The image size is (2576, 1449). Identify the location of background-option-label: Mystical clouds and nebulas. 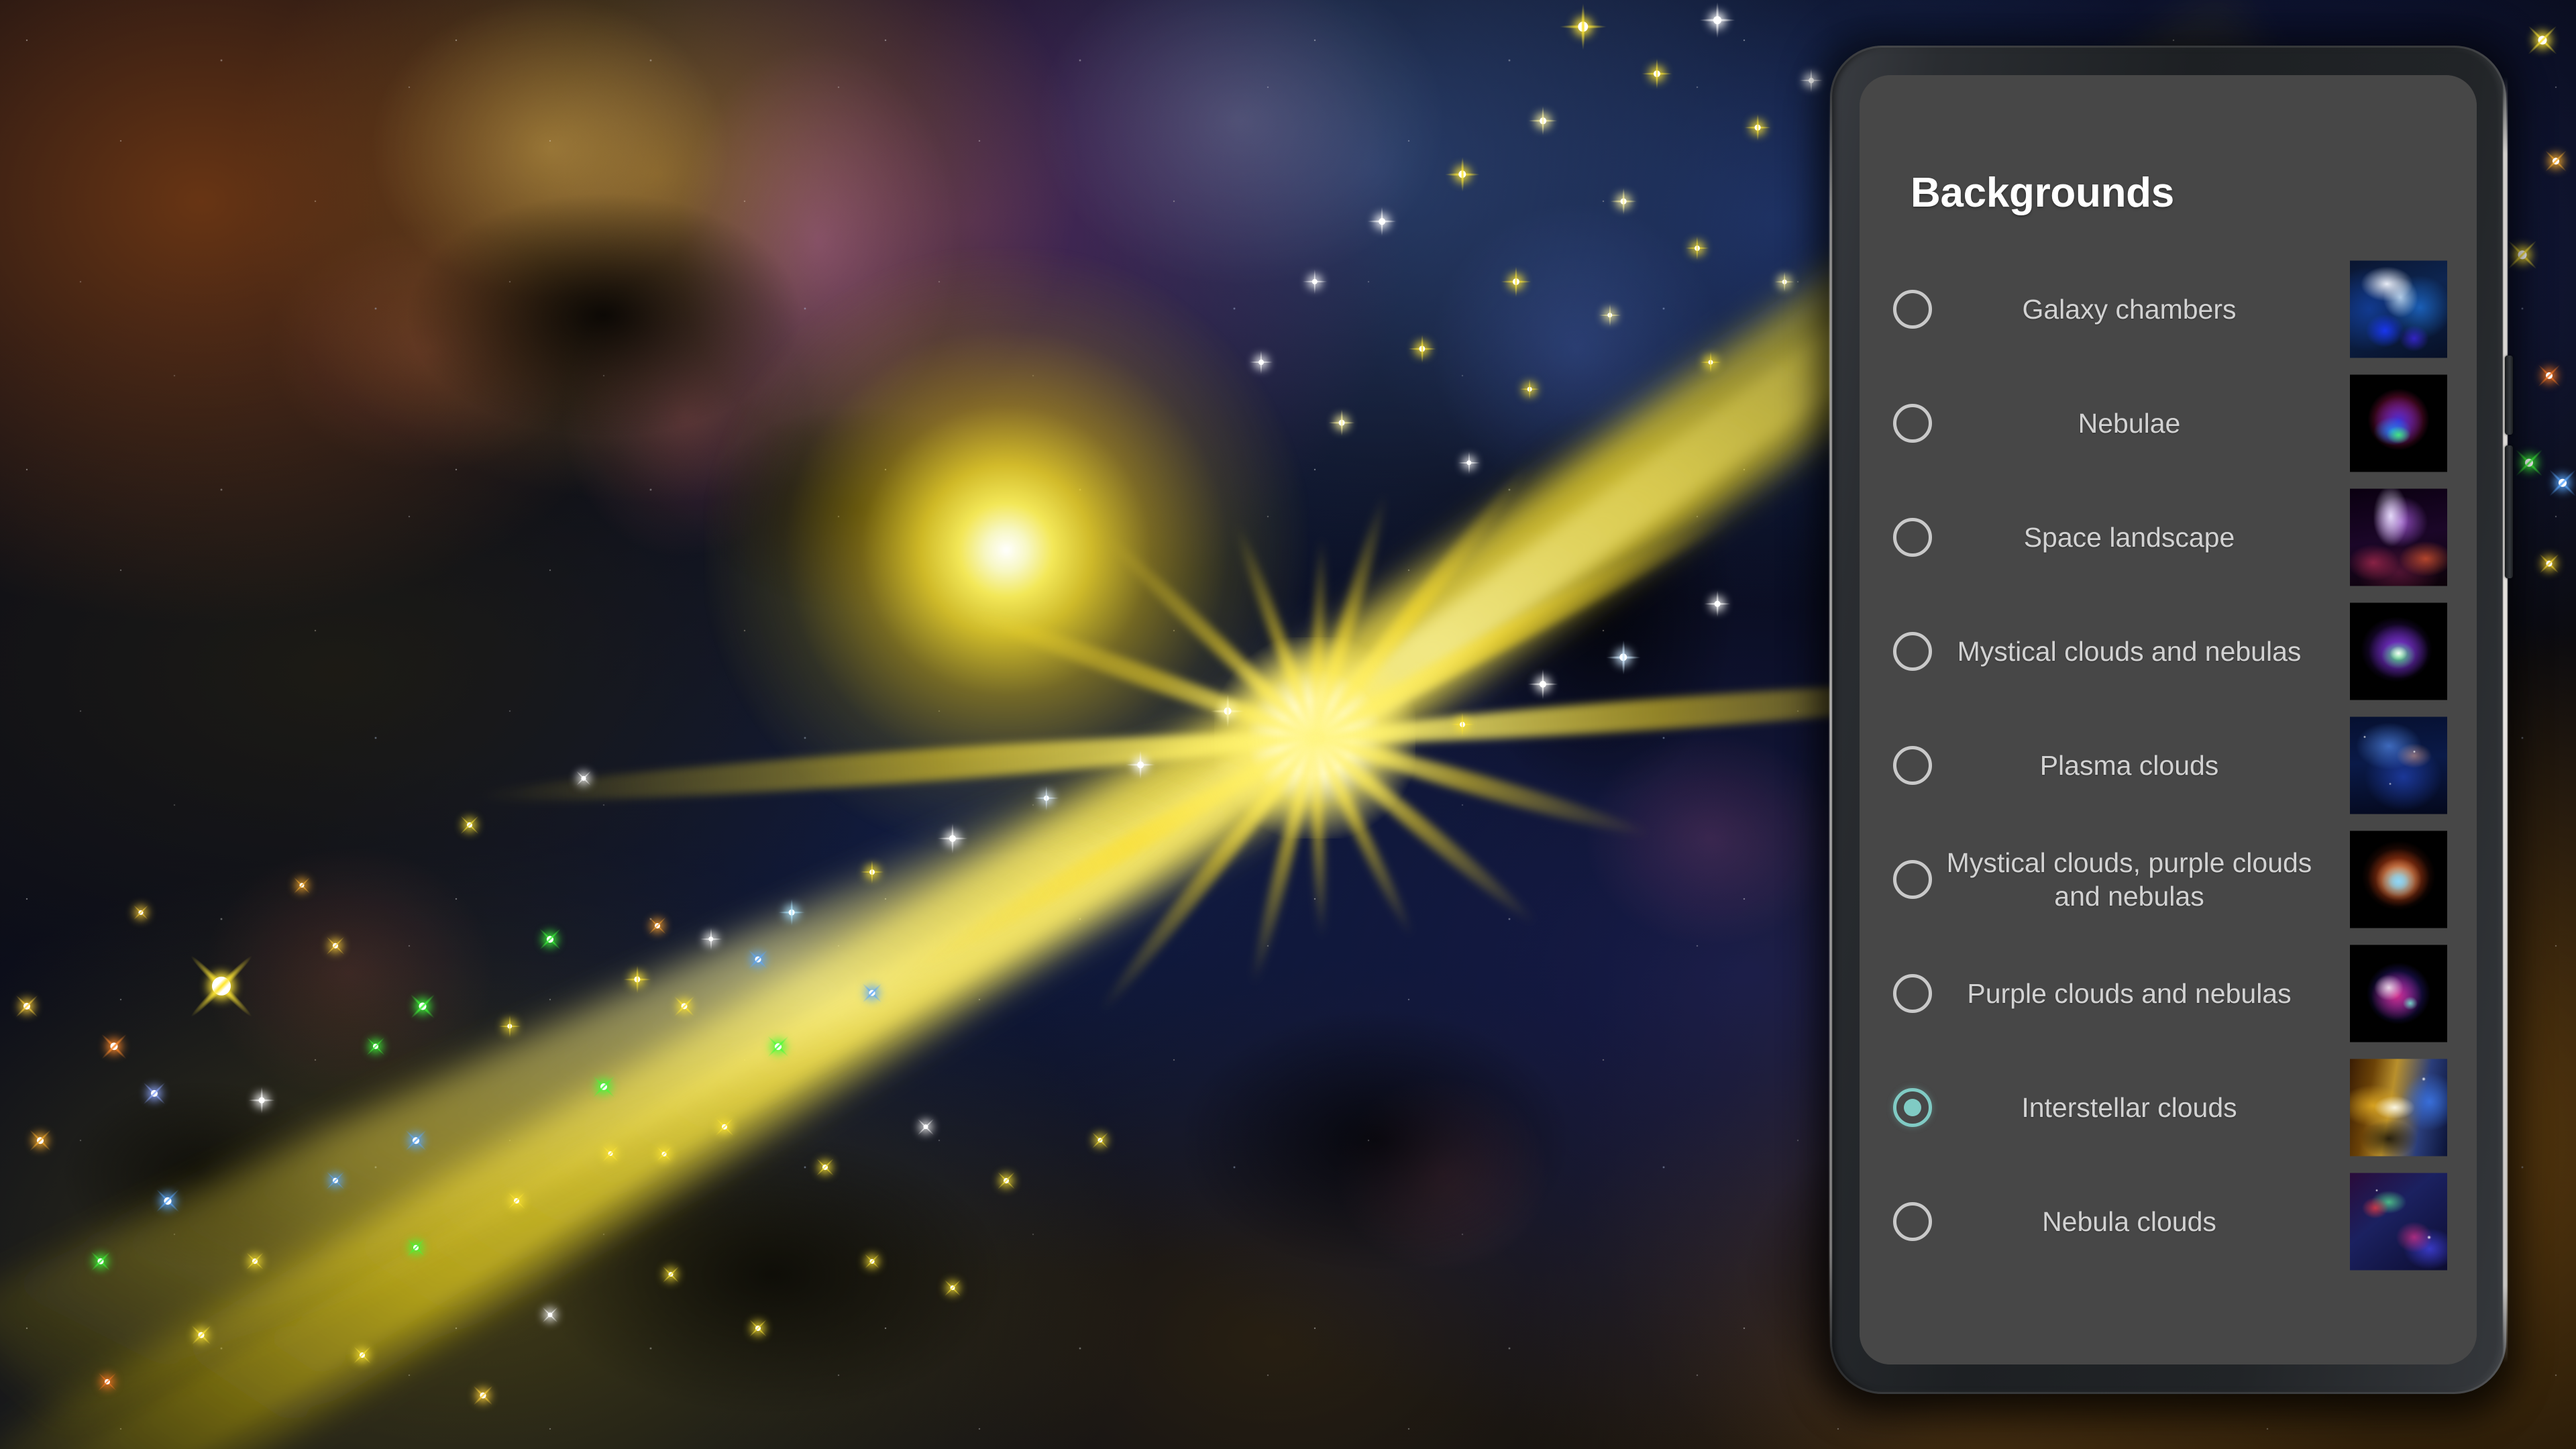
(2129, 651).